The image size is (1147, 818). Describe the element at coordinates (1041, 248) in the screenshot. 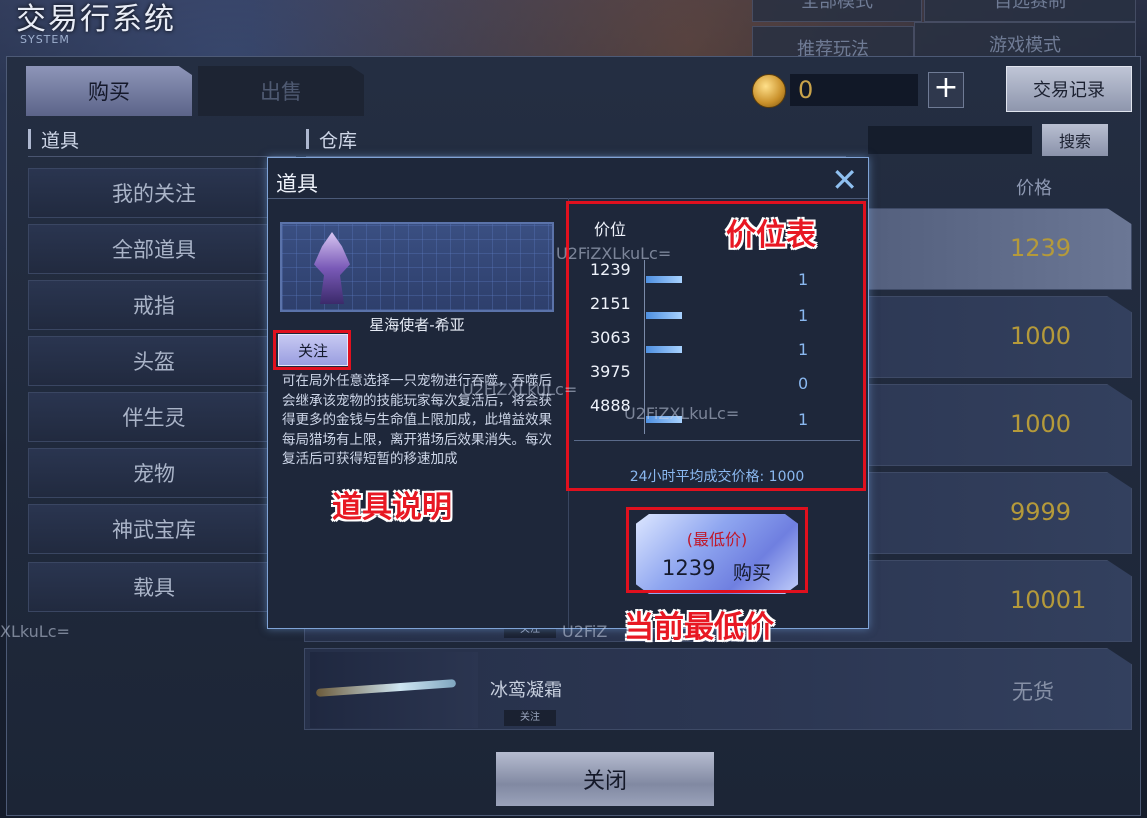

I see `row-price: 1239` at that location.